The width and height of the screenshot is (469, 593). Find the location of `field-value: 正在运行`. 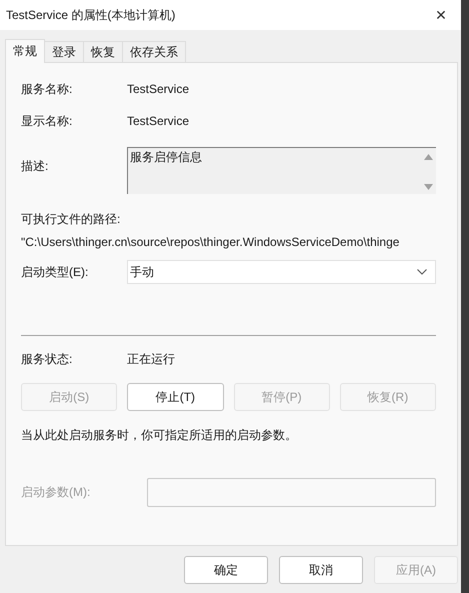

field-value: 正在运行 is located at coordinates (151, 359).